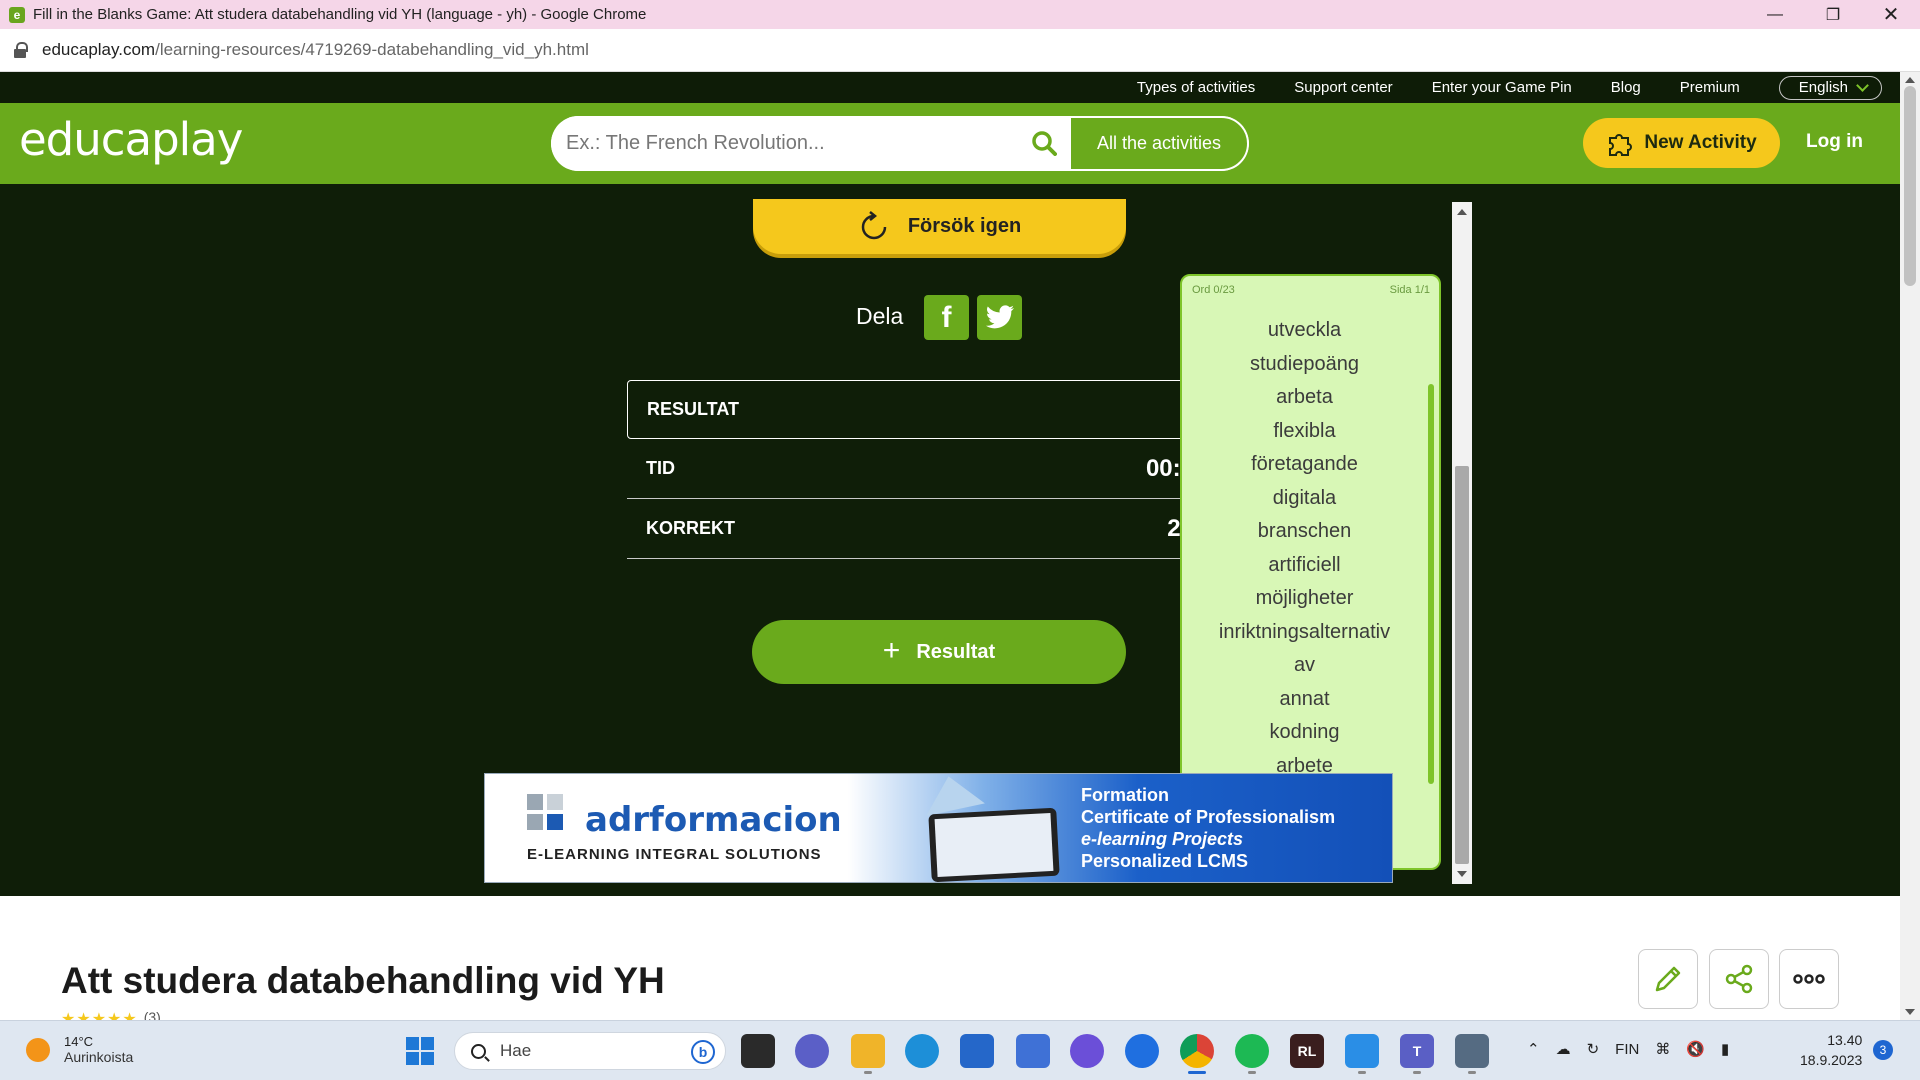  I want to click on nav-support-center: Support center, so click(1343, 87).